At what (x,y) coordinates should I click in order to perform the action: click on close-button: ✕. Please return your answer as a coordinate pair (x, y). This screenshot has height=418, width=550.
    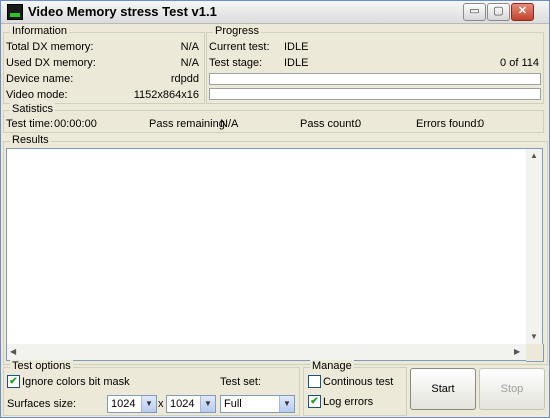
    Looking at the image, I should click on (522, 12).